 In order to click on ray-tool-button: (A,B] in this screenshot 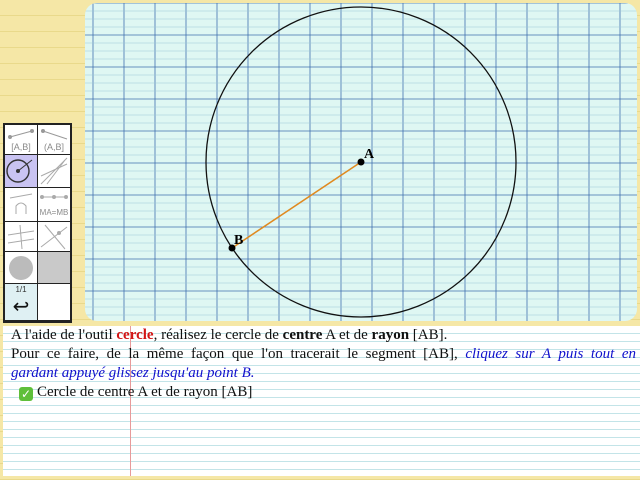, I will do `click(54, 139)`.